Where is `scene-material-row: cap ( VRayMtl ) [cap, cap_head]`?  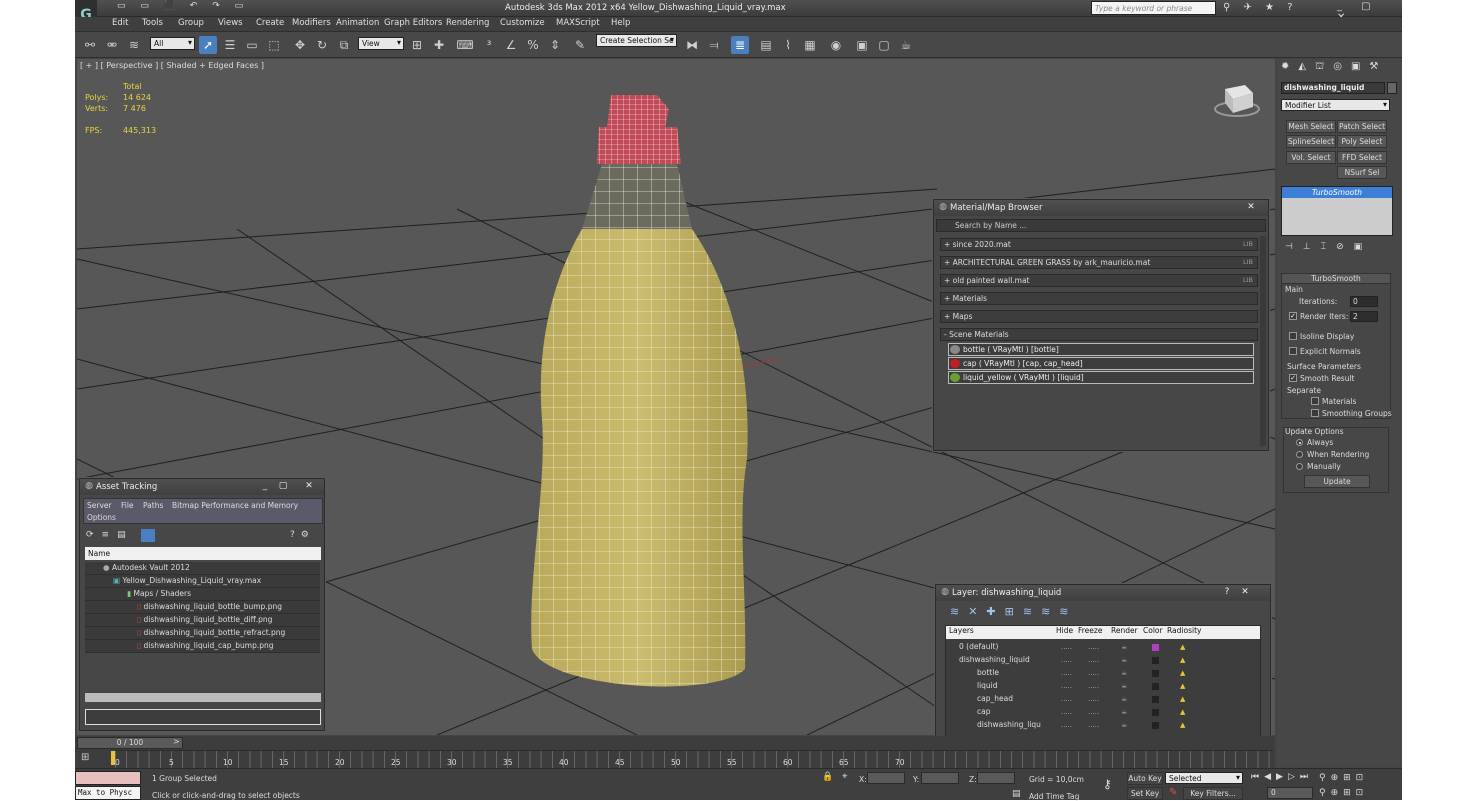
scene-material-row: cap ( VRayMtl ) [cap, cap_head] is located at coordinates (1101, 363).